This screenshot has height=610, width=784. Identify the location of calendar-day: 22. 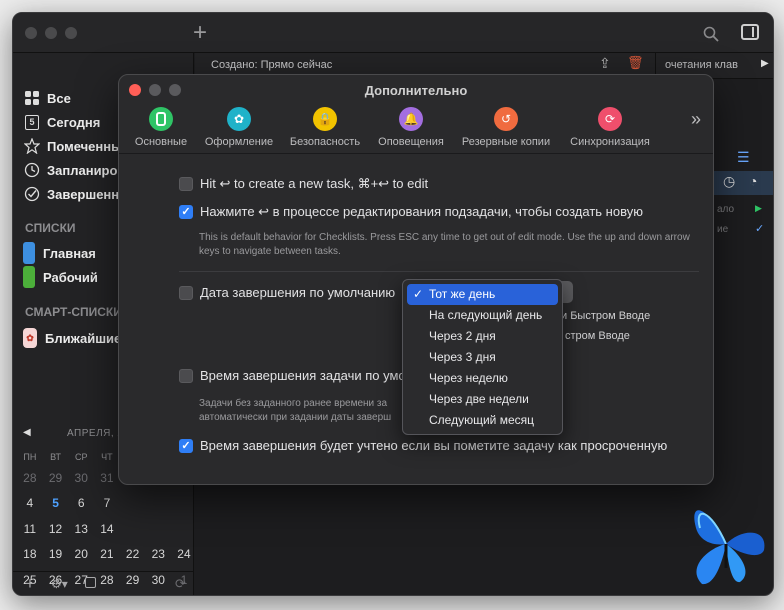
(133, 554).